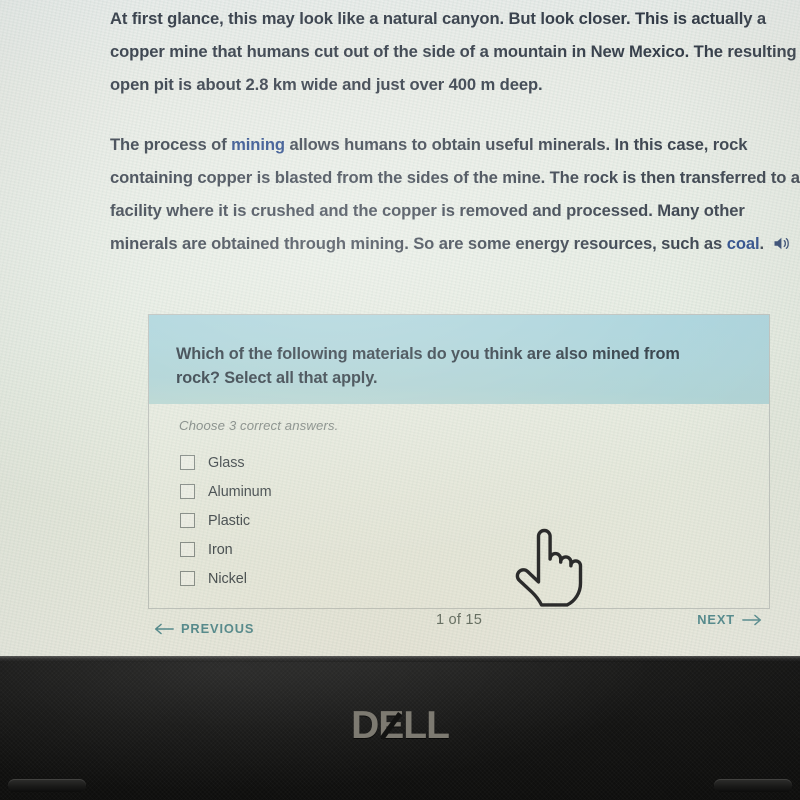  I want to click on next-button: NEXT, so click(729, 619).